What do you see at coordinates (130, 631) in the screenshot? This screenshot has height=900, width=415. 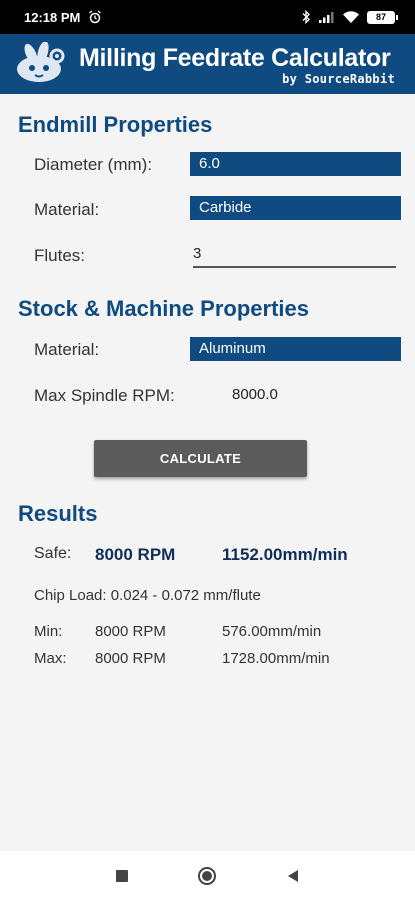 I see `min-rpm: 8000 RPM` at bounding box center [130, 631].